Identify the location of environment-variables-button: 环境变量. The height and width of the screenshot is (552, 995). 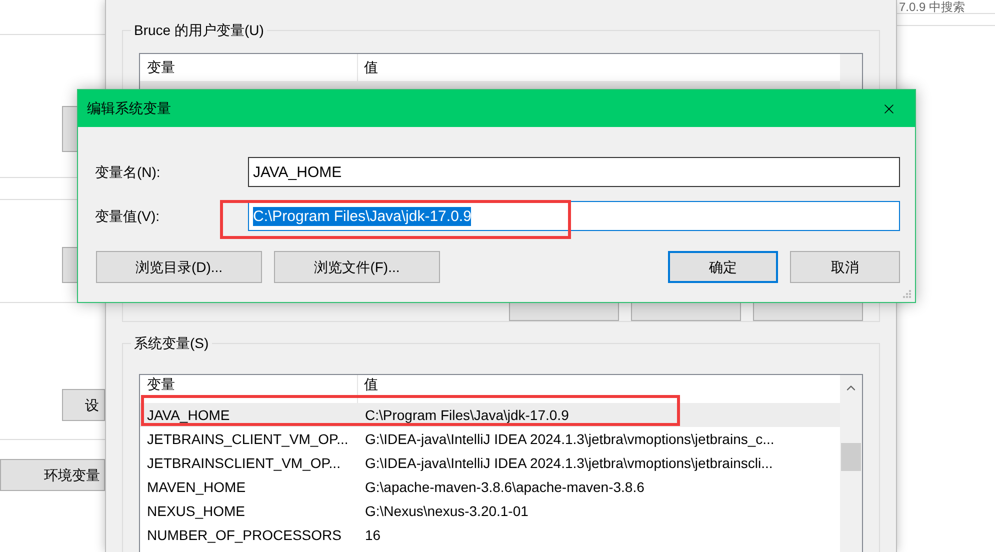
(52, 475).